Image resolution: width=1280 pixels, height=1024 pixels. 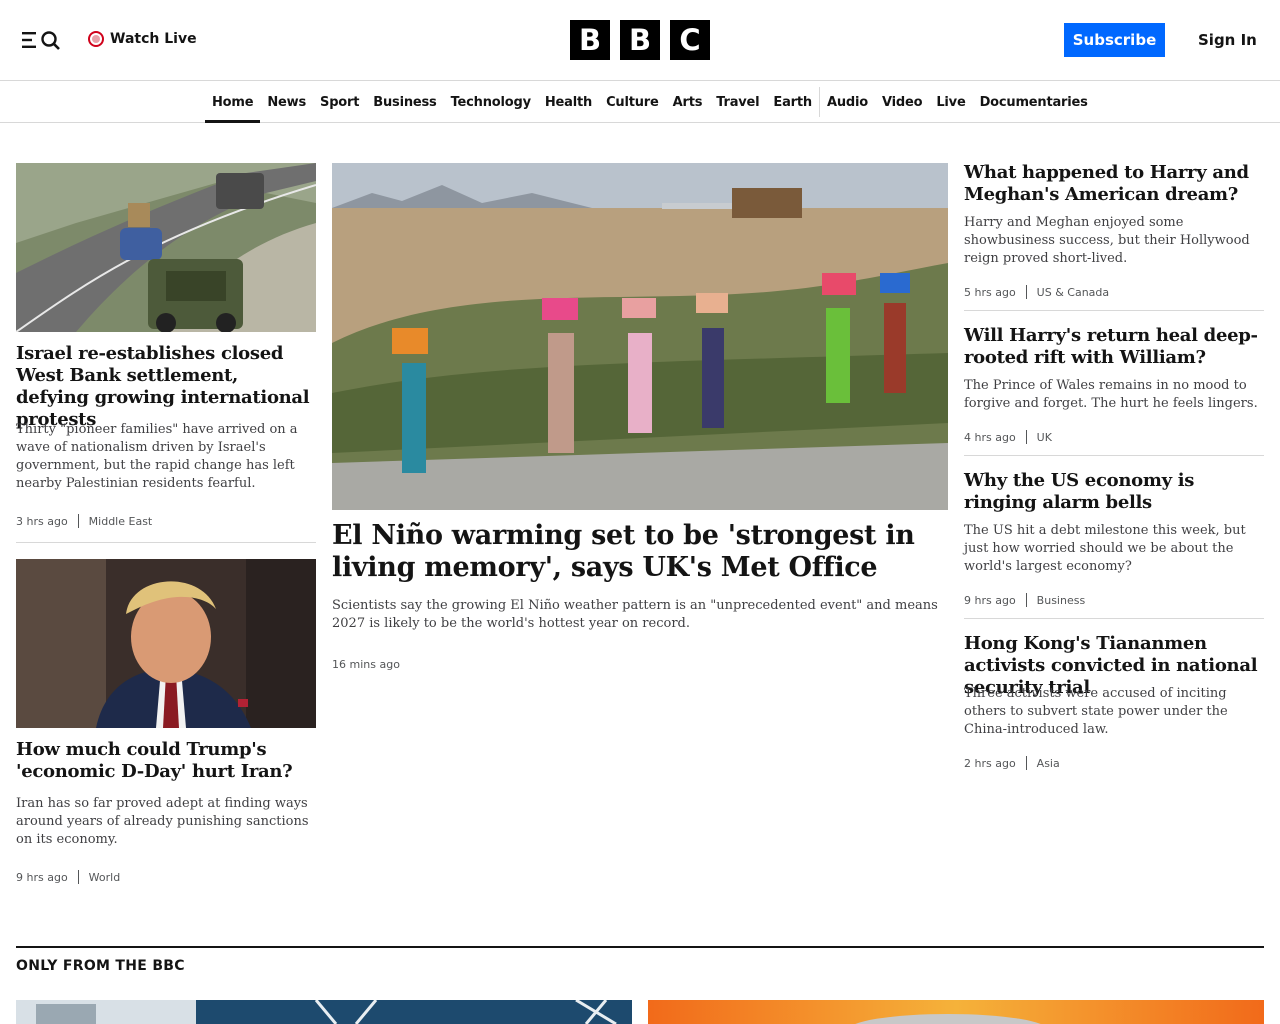 I want to click on west-bank-story-image, so click(x=166, y=247).